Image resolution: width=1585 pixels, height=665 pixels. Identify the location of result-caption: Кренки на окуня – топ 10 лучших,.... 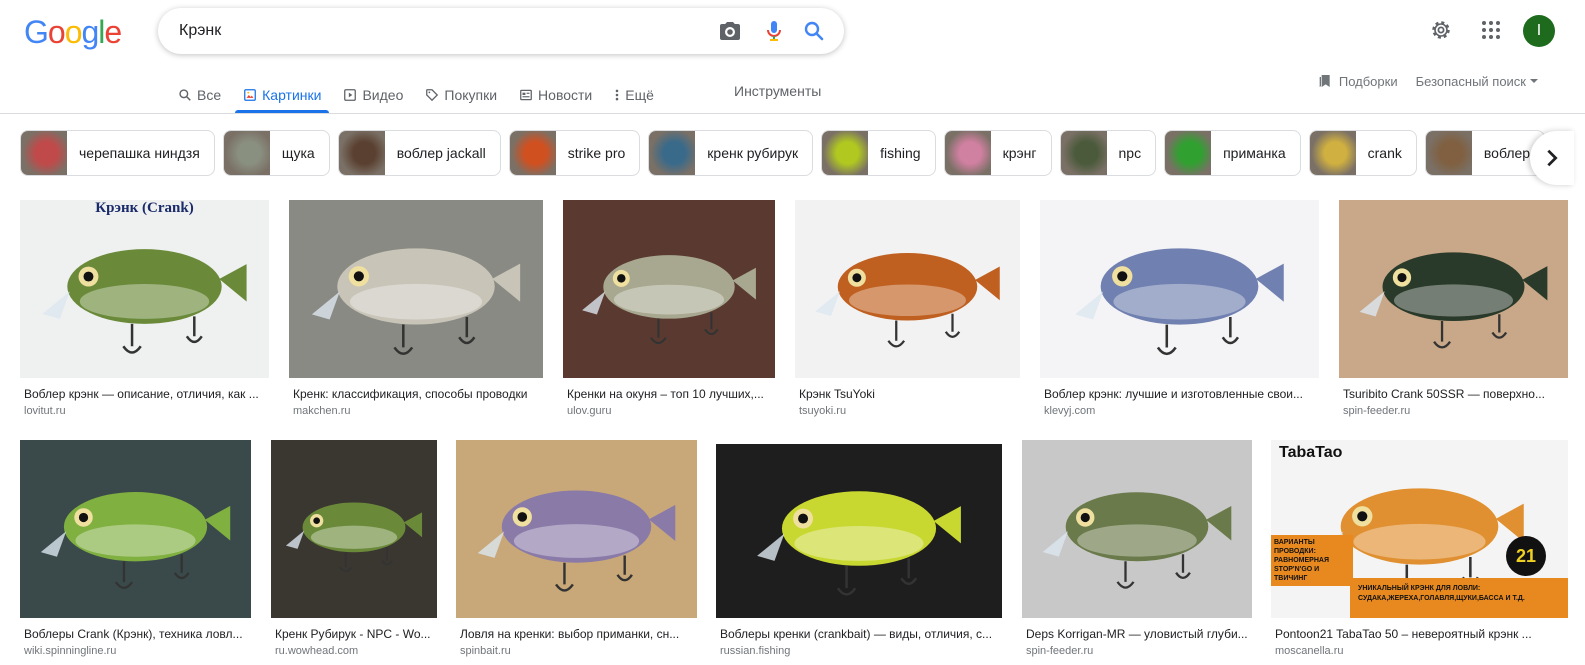
(671, 394).